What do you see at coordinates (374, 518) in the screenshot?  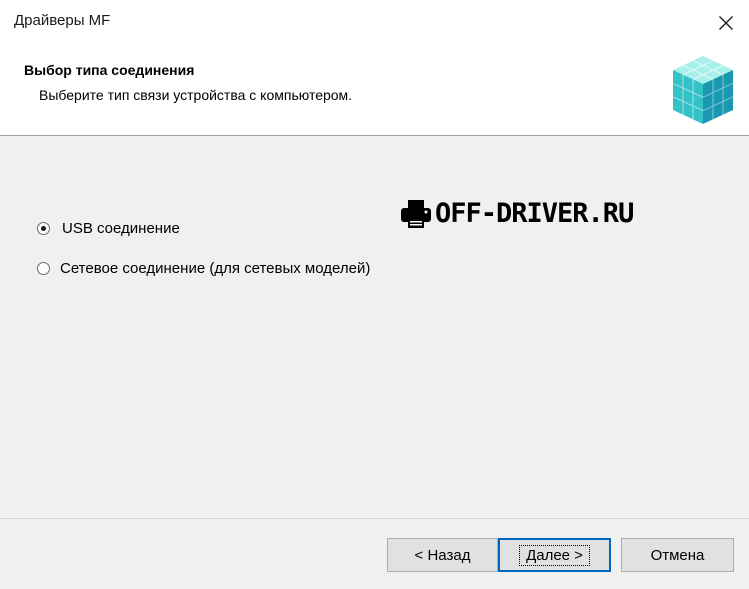 I see `footer-separator` at bounding box center [374, 518].